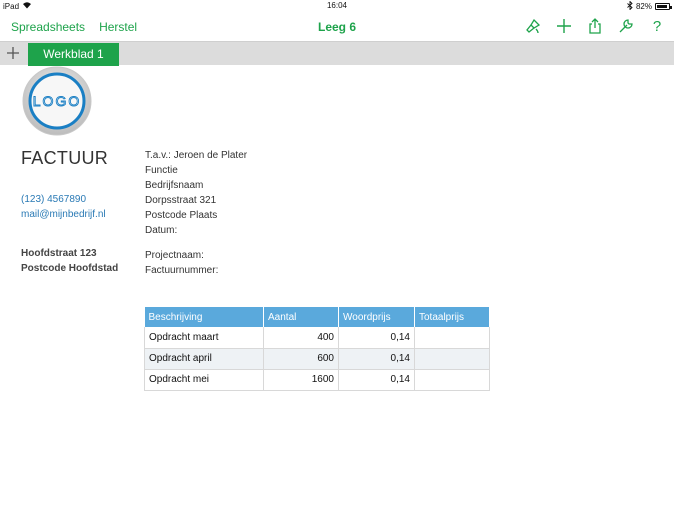 The height and width of the screenshot is (506, 674). What do you see at coordinates (337, 26) in the screenshot?
I see `toolbar: Spreadsheets Herstel Leeg 6 ?` at bounding box center [337, 26].